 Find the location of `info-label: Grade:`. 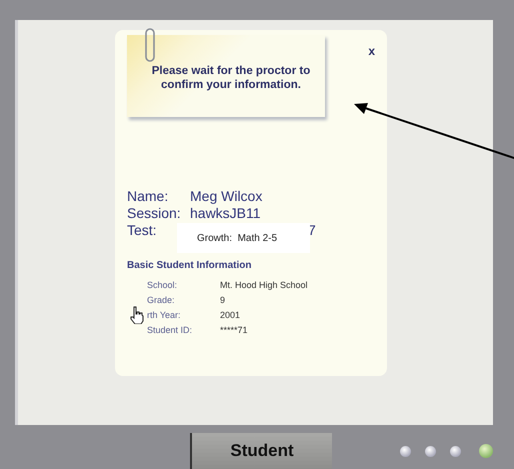

info-label: Grade: is located at coordinates (161, 299).